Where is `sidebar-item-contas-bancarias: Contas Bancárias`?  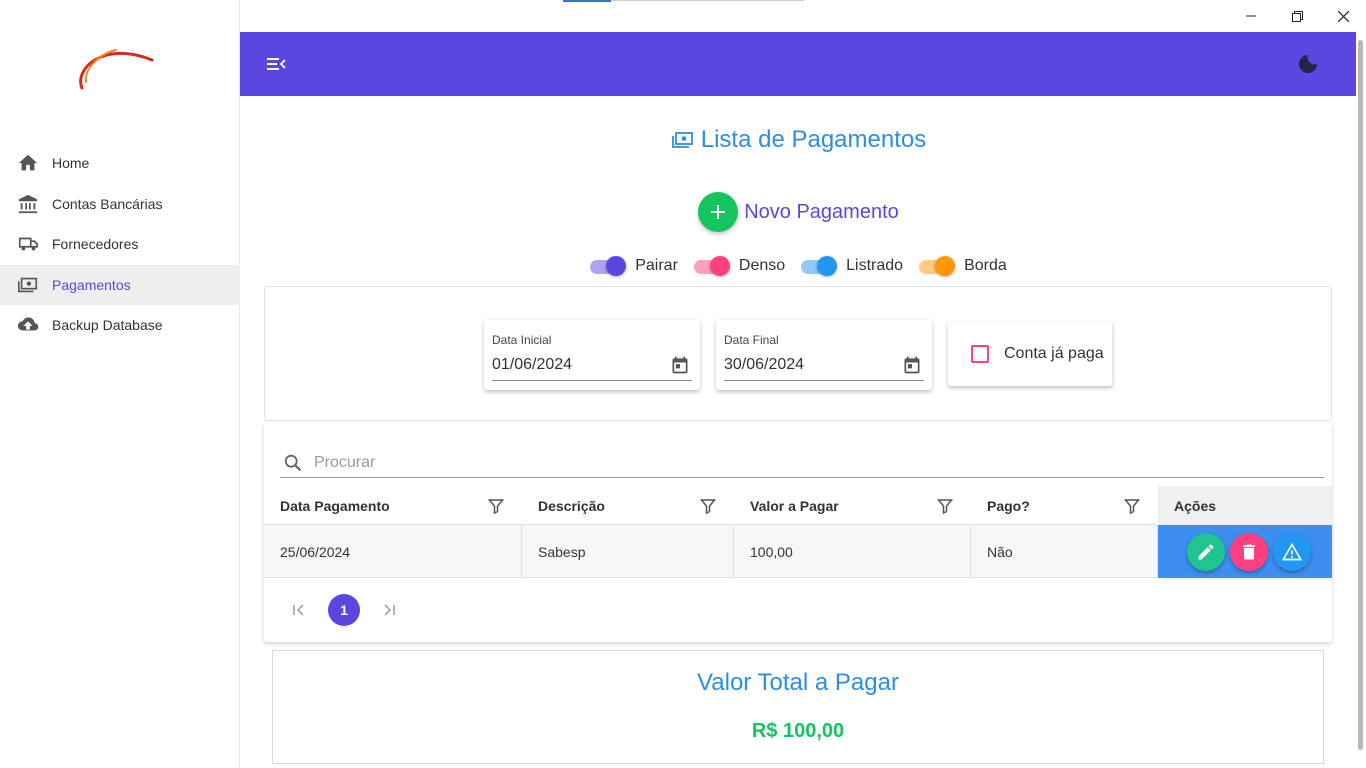 sidebar-item-contas-bancarias: Contas Bancárias is located at coordinates (120, 204).